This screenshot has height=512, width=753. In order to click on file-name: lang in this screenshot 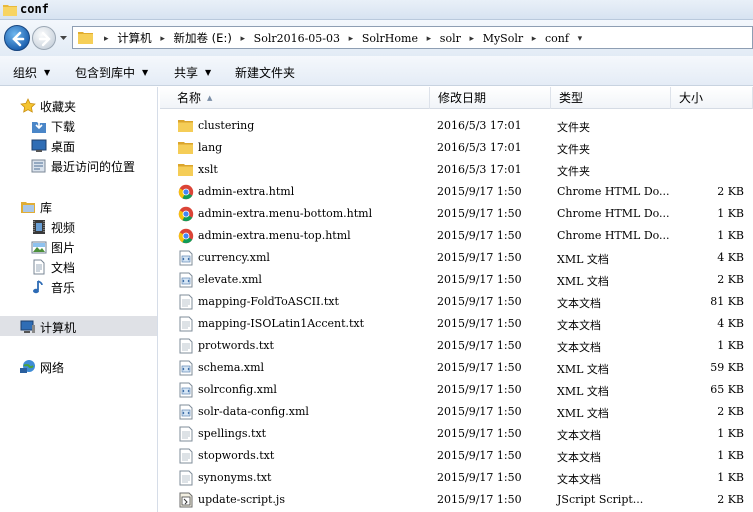, I will do `click(210, 147)`.